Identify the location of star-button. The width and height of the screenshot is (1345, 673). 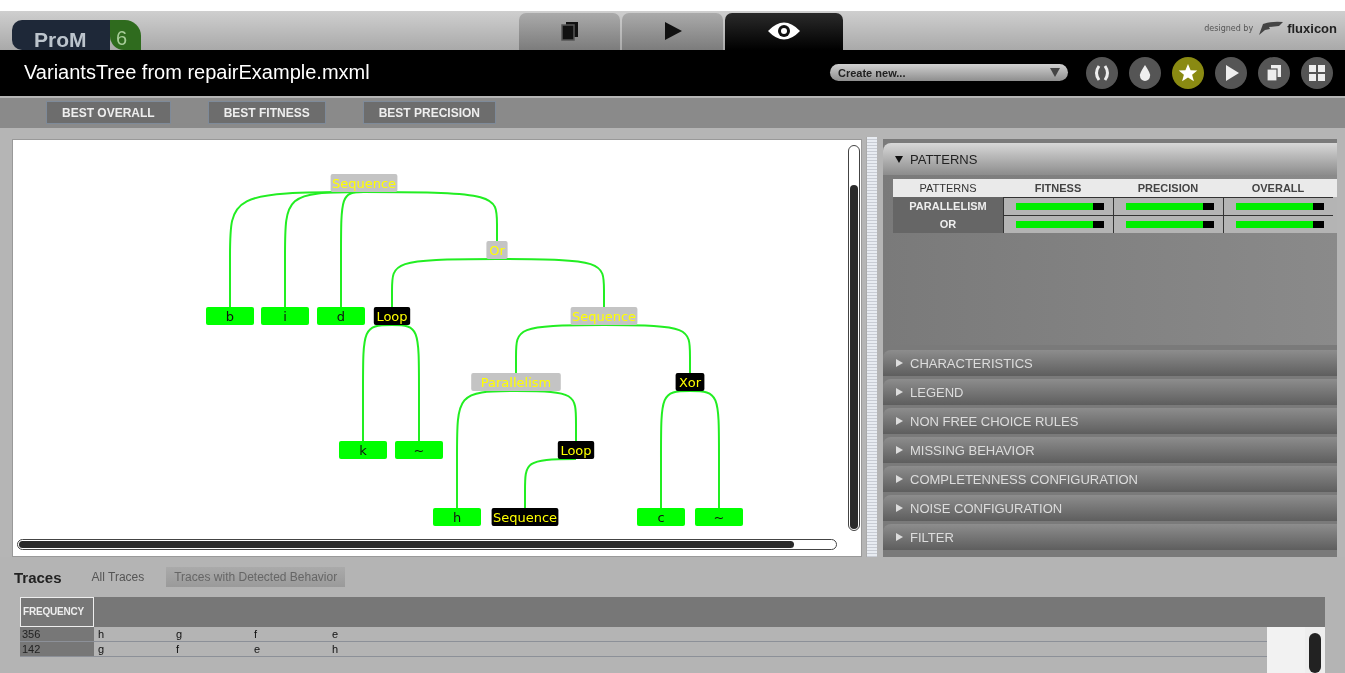
(1188, 72).